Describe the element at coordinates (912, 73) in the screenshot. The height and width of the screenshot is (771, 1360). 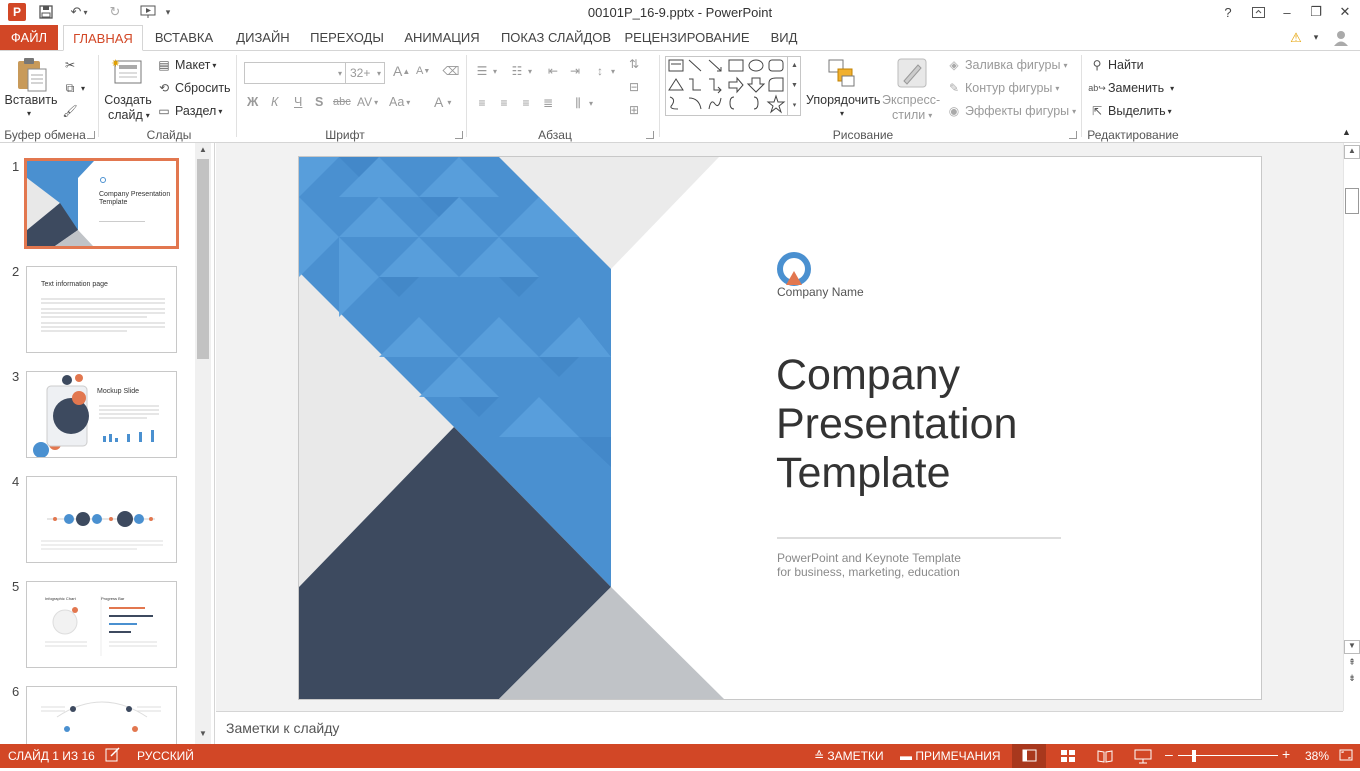
I see `quick-styles-icon` at that location.